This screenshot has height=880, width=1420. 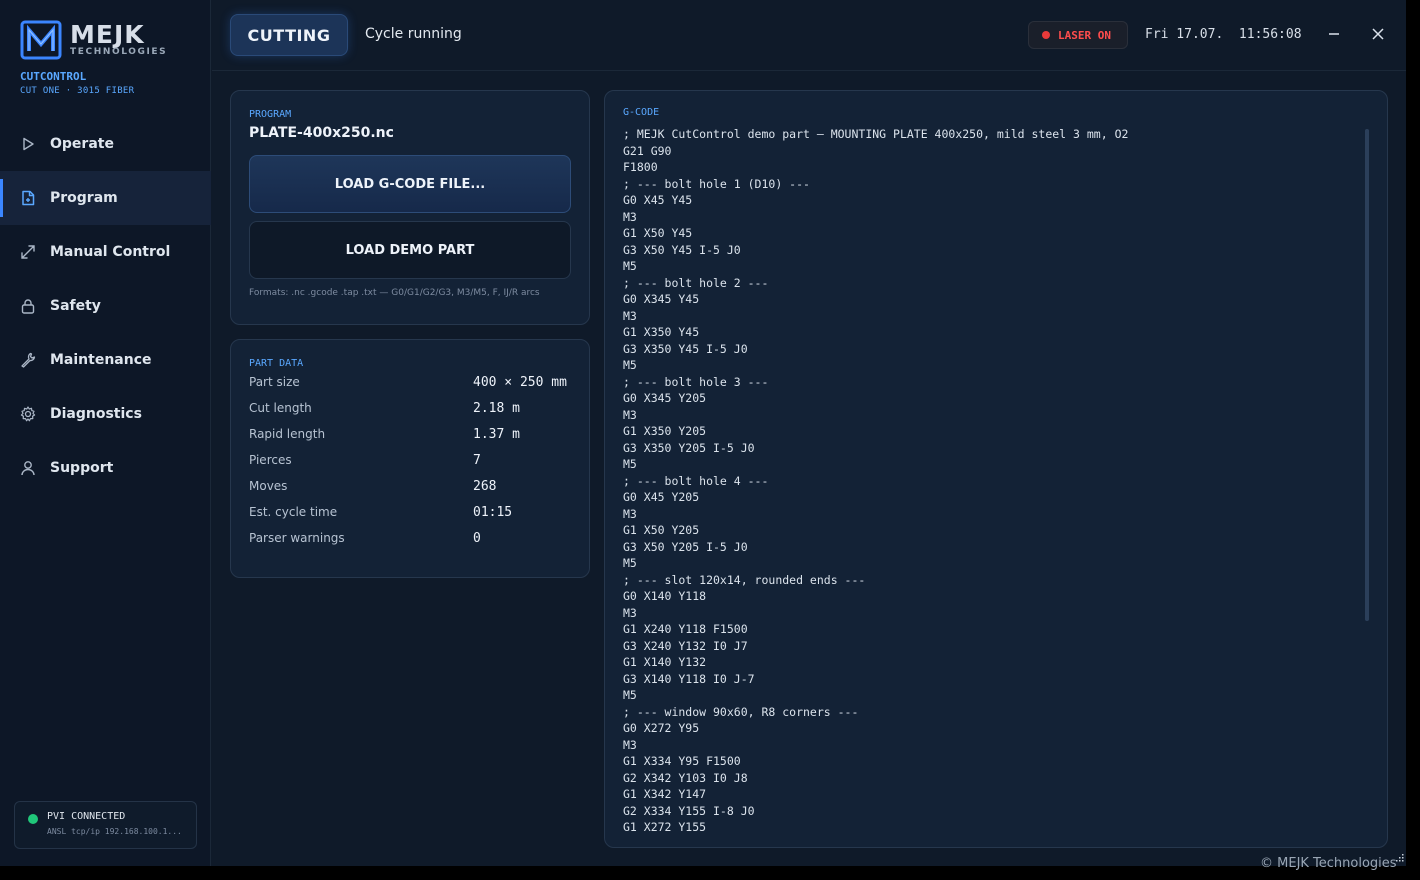 What do you see at coordinates (274, 382) in the screenshot?
I see `part-data-label: Part size` at bounding box center [274, 382].